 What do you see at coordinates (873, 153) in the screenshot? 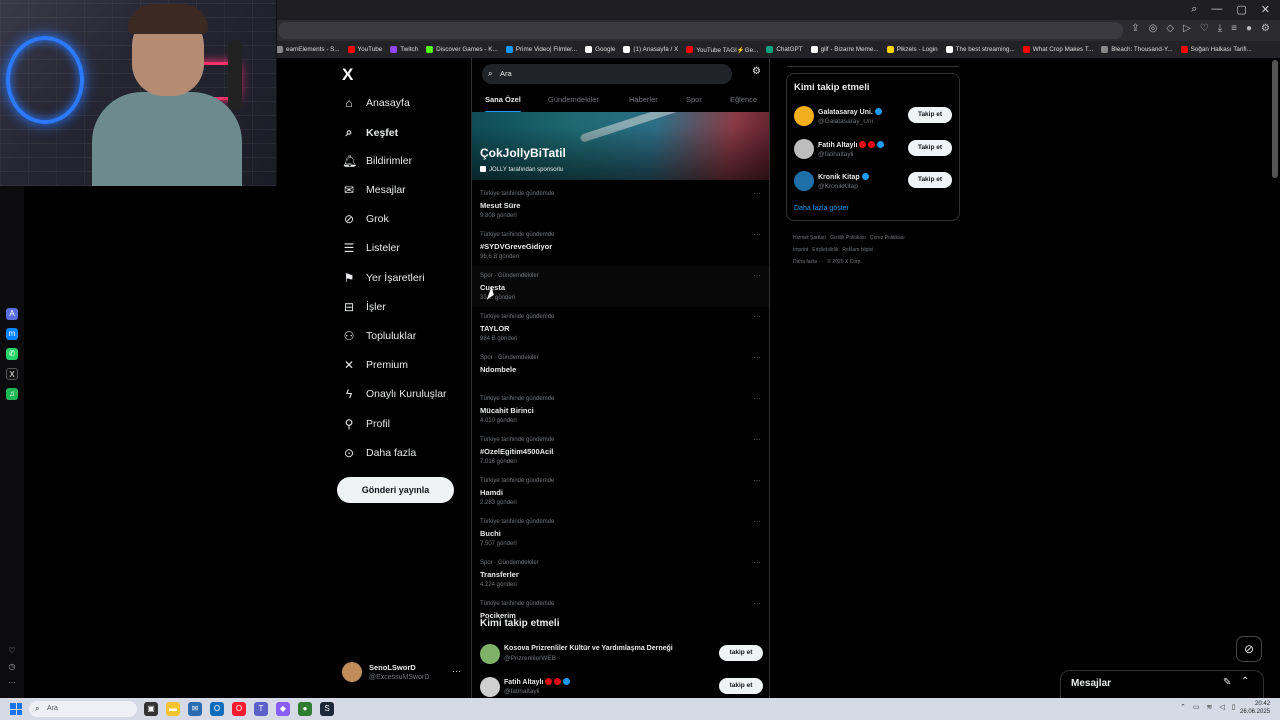
I see `follow-suggestion: Fatih Altaylı @fatihaltayli Takip et` at bounding box center [873, 153].